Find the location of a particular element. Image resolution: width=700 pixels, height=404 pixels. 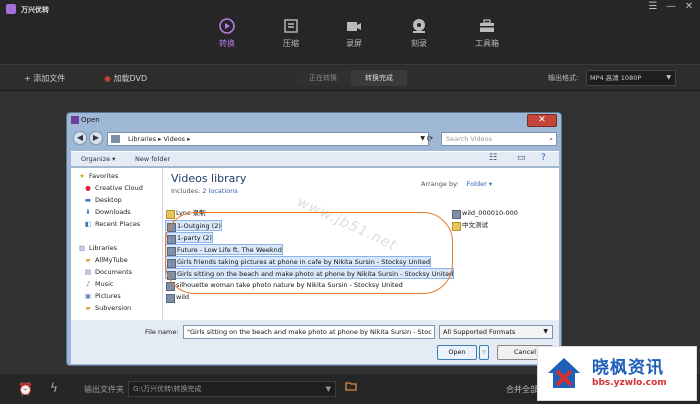

back-button: ◀ is located at coordinates (80, 138).